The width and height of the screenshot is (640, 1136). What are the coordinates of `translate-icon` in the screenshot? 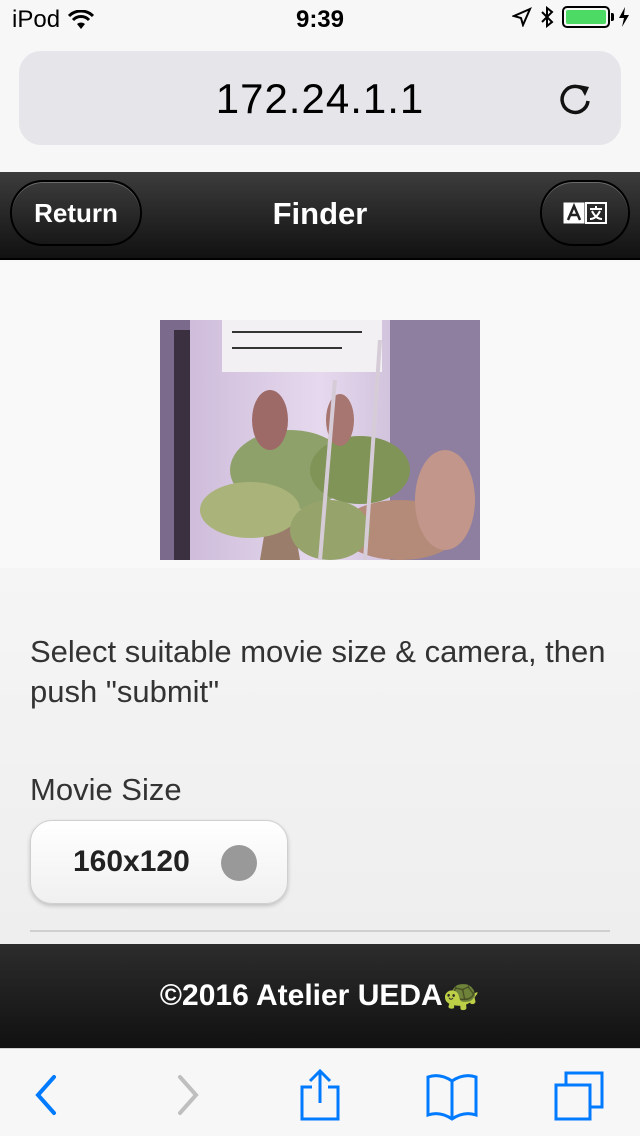 It's located at (585, 213).